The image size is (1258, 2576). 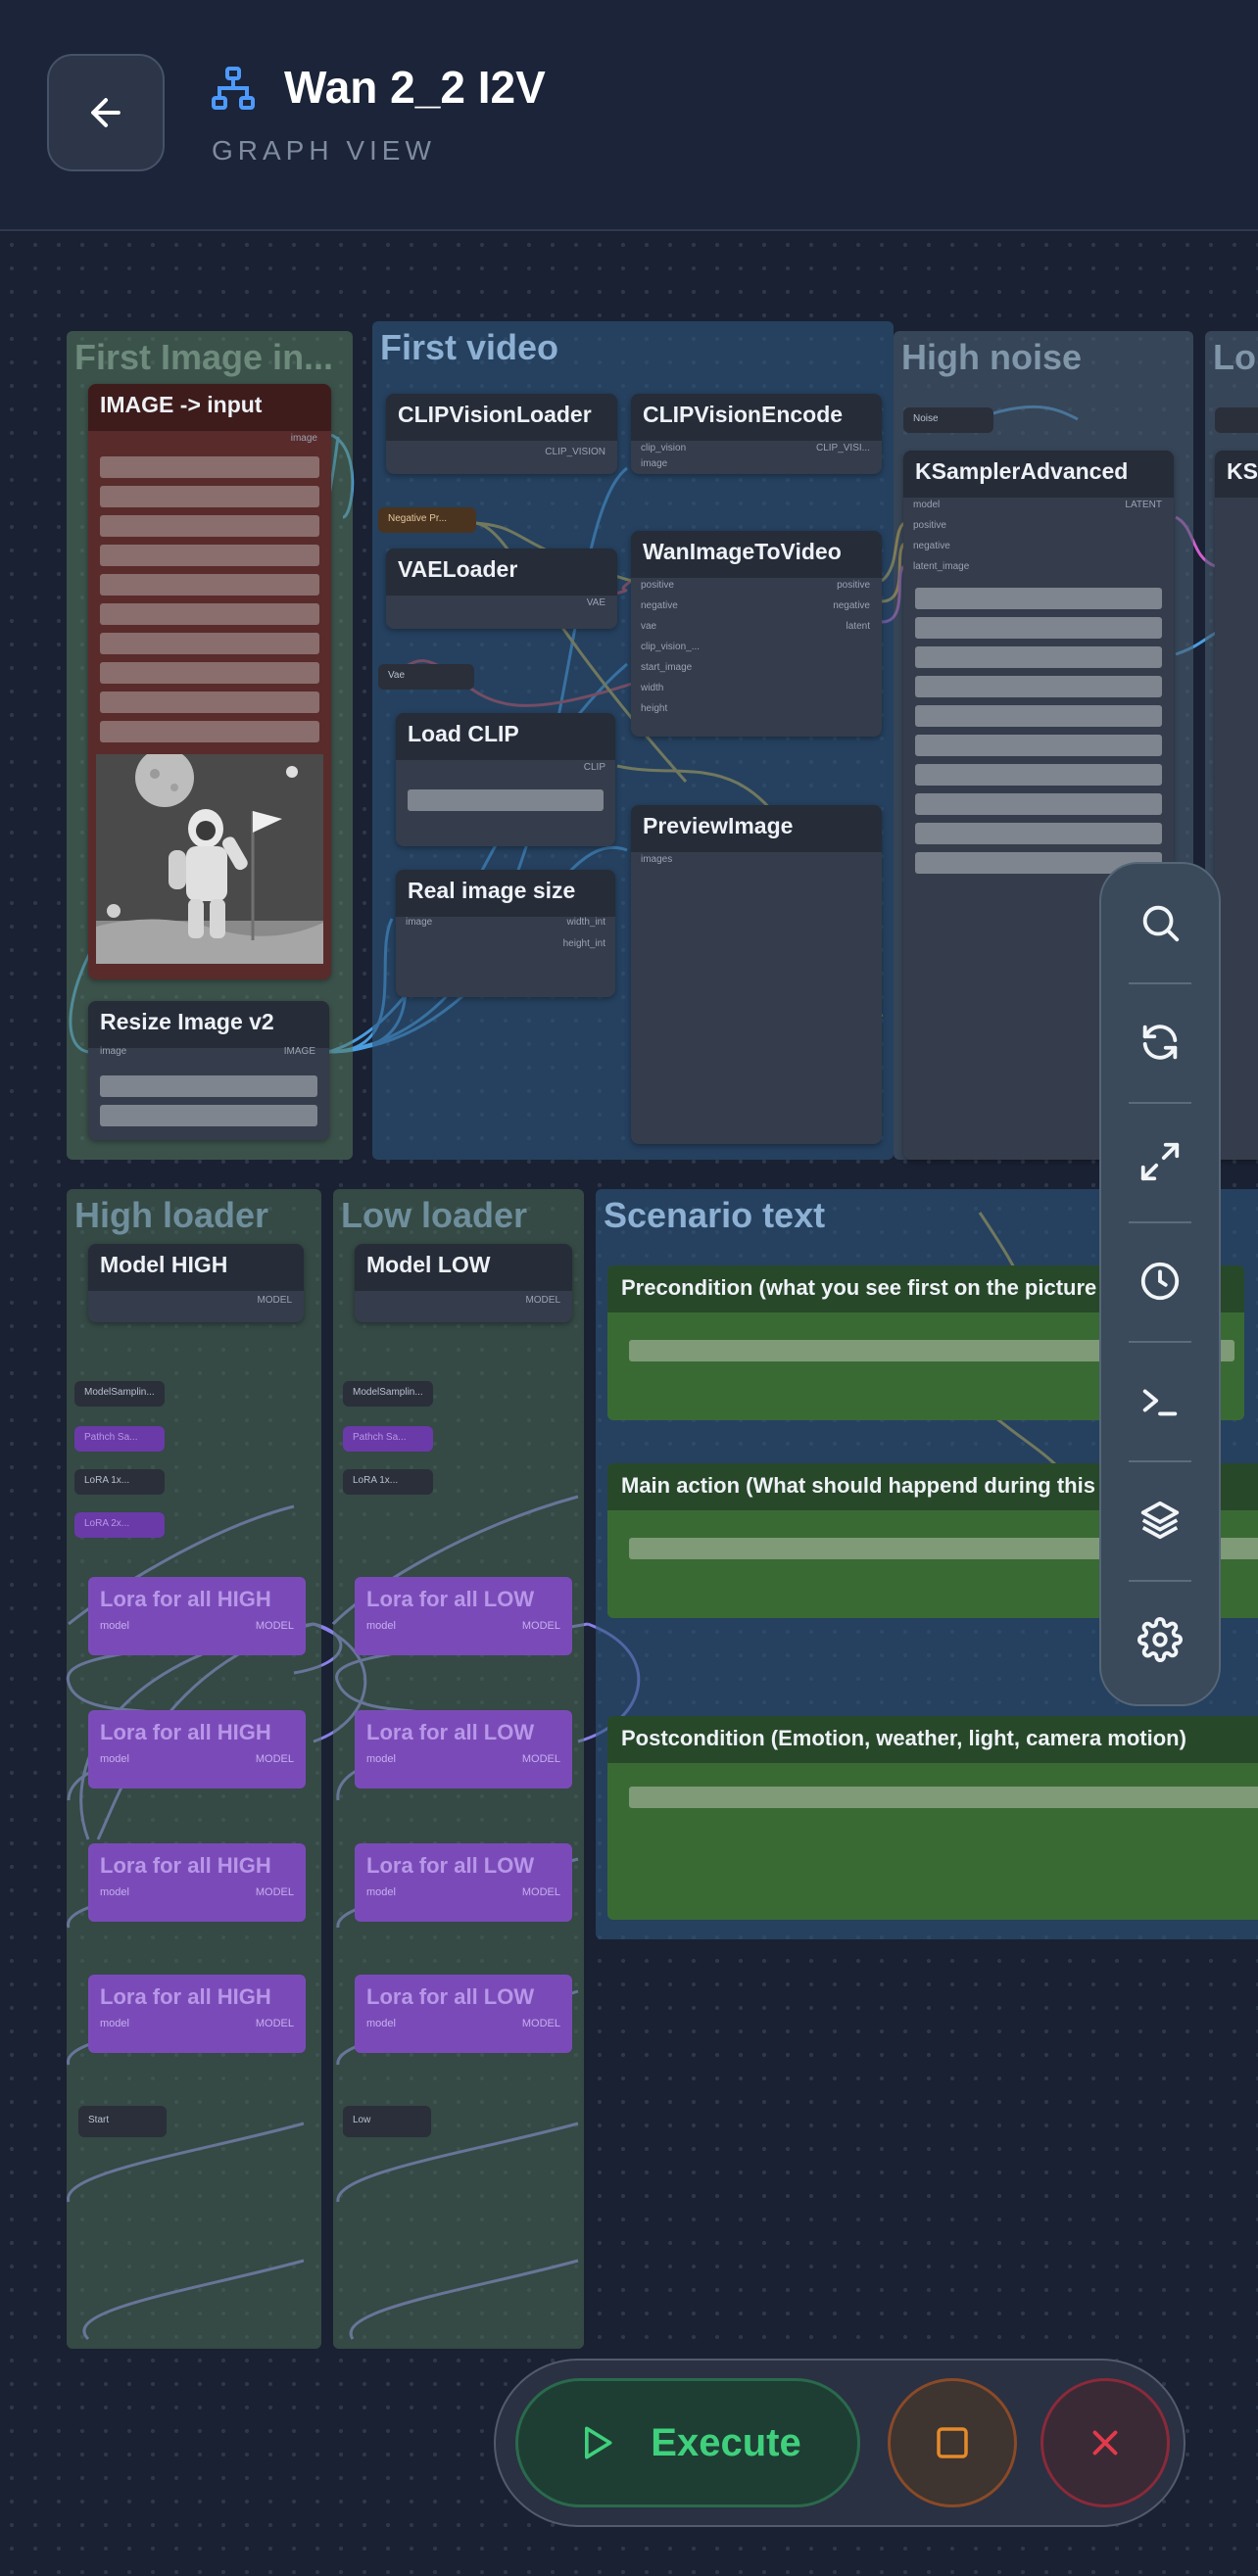 I want to click on node-ksampler-low: KS, so click(x=1236, y=806).